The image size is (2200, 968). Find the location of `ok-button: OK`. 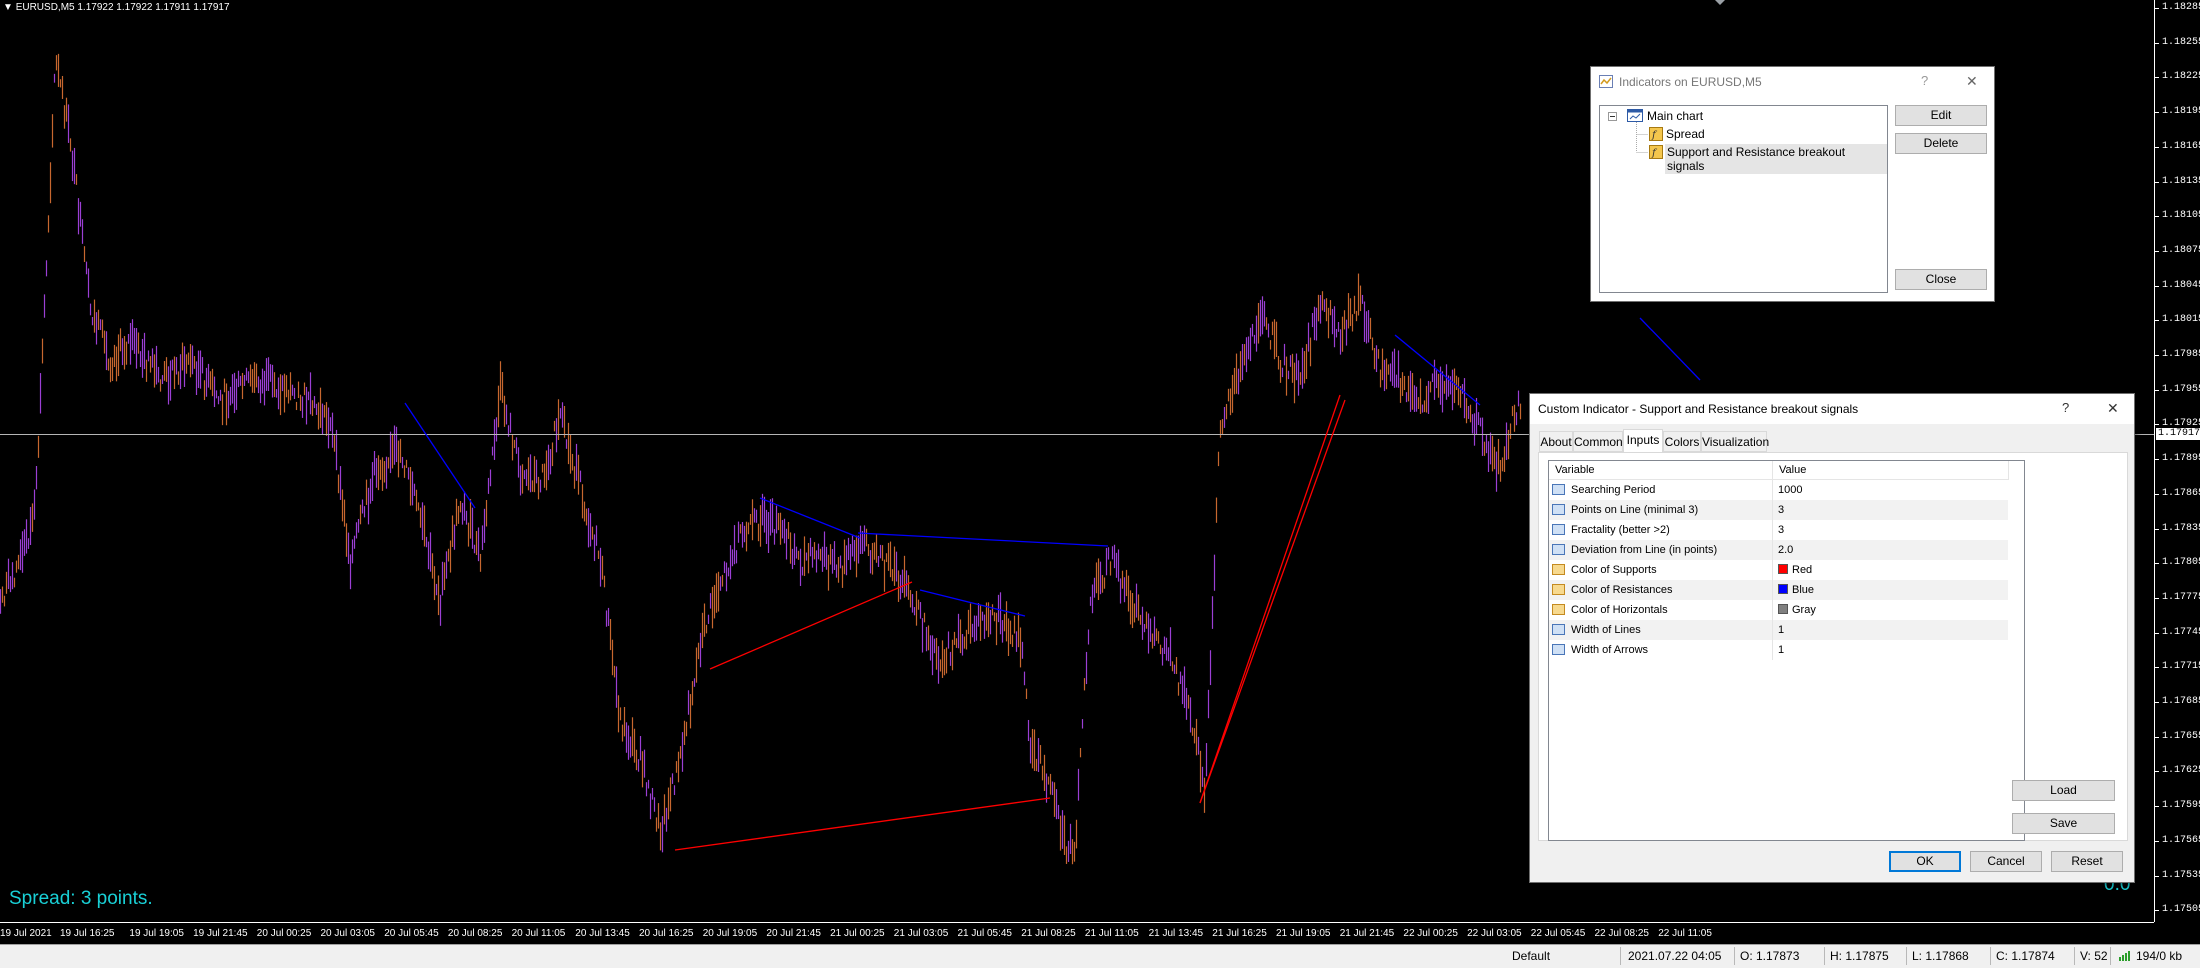

ok-button: OK is located at coordinates (1925, 861).